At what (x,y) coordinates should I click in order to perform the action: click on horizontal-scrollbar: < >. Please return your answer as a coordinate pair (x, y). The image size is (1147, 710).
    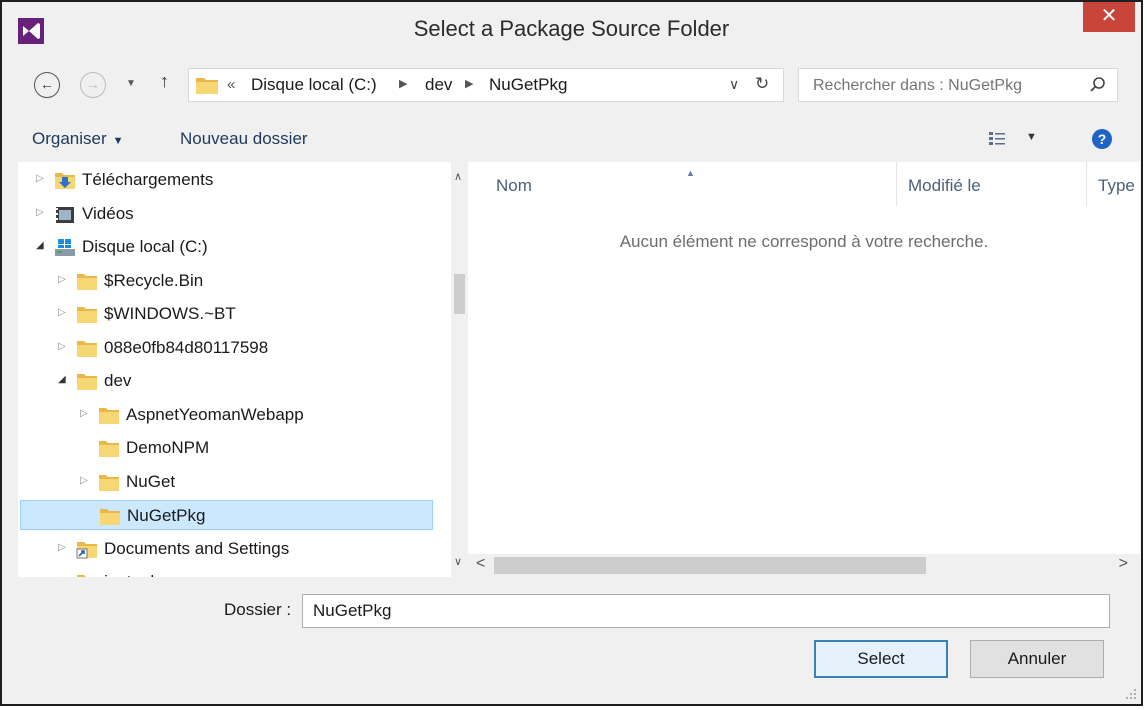
    Looking at the image, I should click on (804, 565).